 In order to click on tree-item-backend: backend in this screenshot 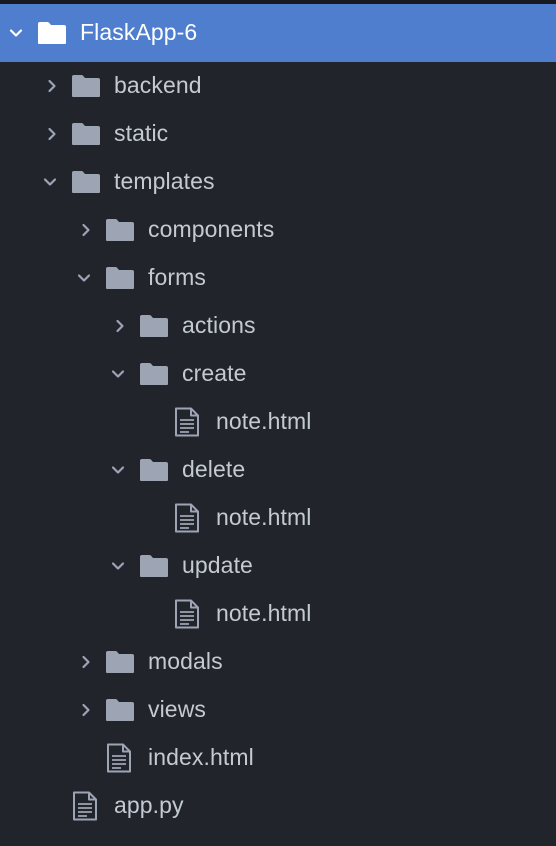, I will do `click(278, 86)`.